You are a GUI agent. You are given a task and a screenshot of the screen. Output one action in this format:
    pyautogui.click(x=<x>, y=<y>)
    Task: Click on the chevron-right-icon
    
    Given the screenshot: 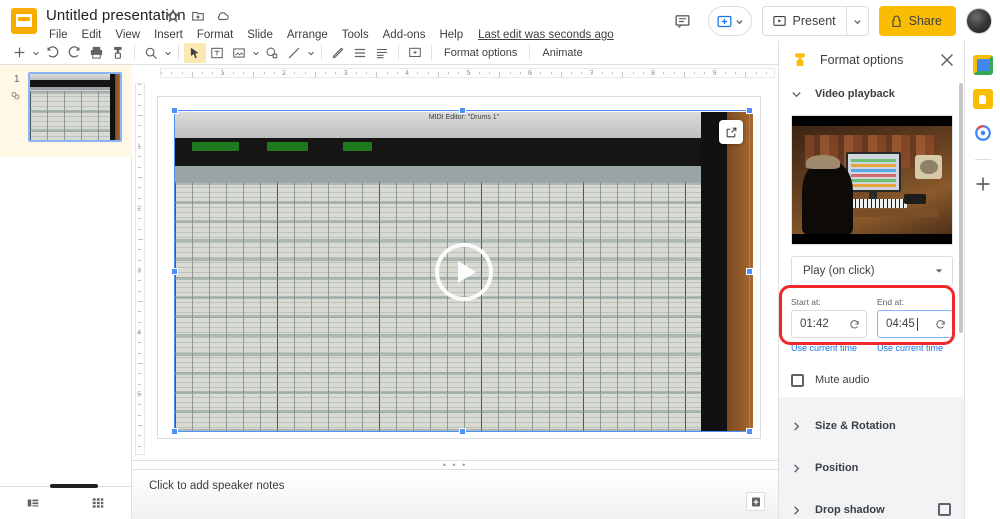 What is the action you would take?
    pyautogui.click(x=796, y=426)
    